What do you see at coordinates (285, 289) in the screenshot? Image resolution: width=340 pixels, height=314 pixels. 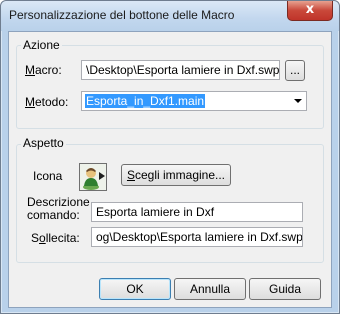 I see `guida-button: Guida` at bounding box center [285, 289].